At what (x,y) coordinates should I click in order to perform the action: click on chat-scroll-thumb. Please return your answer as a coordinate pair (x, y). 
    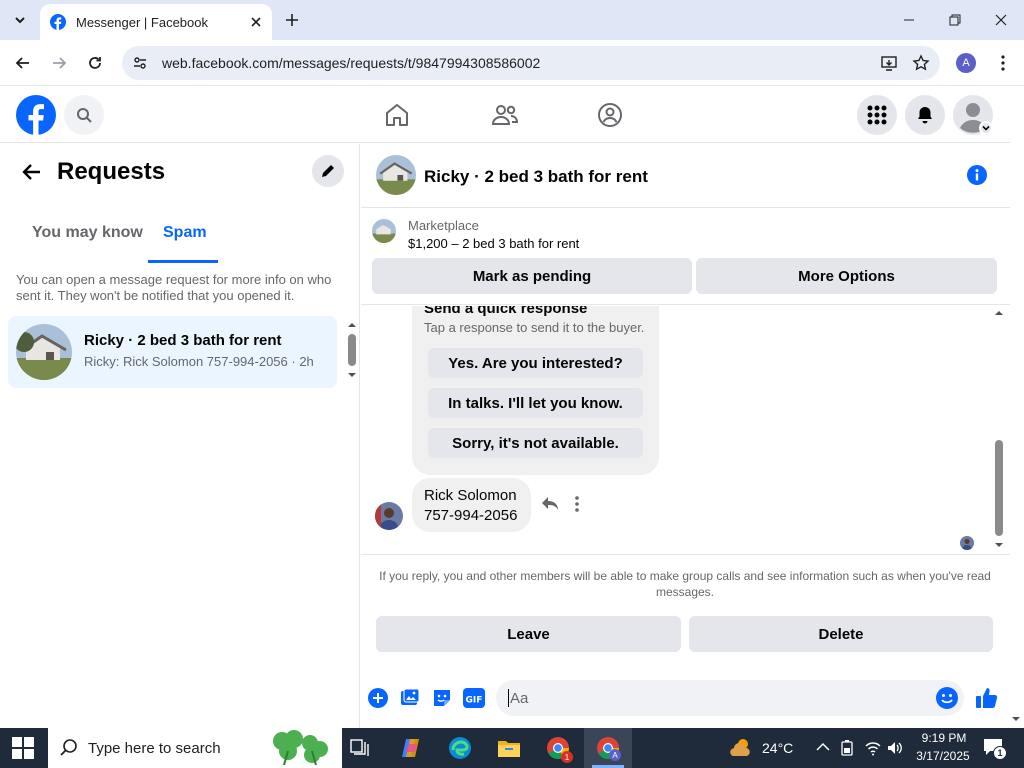
    Looking at the image, I should click on (999, 488).